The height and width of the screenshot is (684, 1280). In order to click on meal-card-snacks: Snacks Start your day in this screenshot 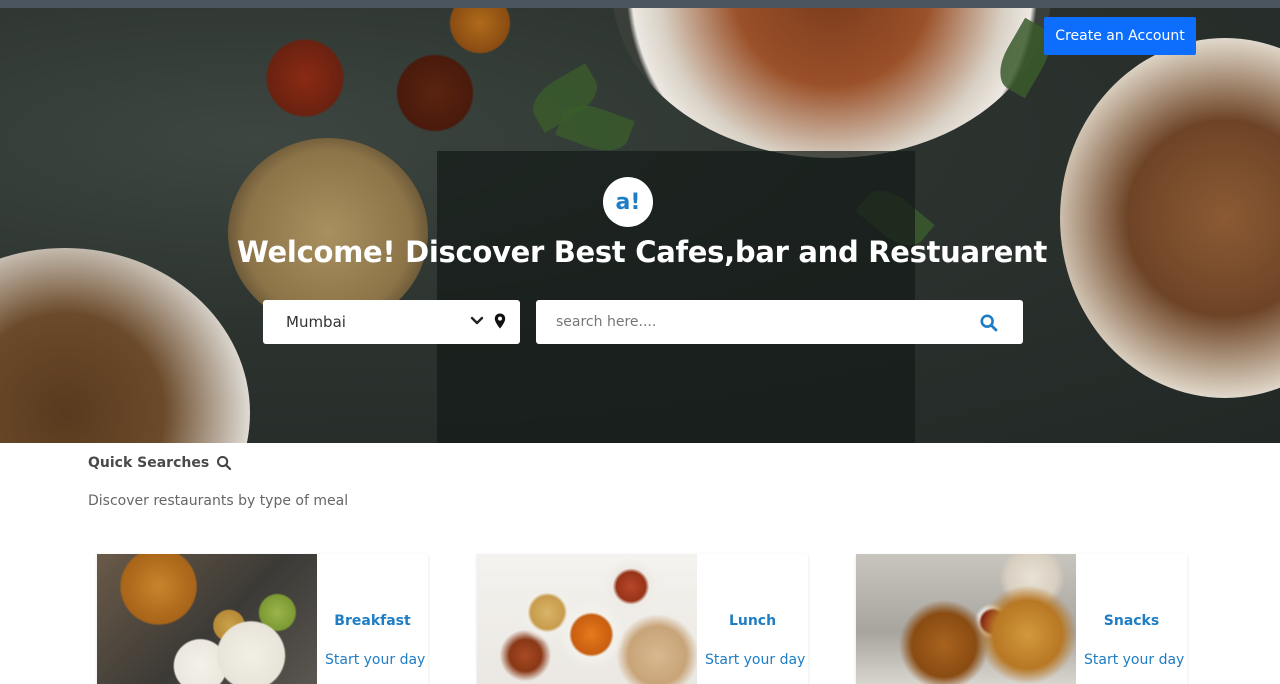, I will do `click(1021, 619)`.